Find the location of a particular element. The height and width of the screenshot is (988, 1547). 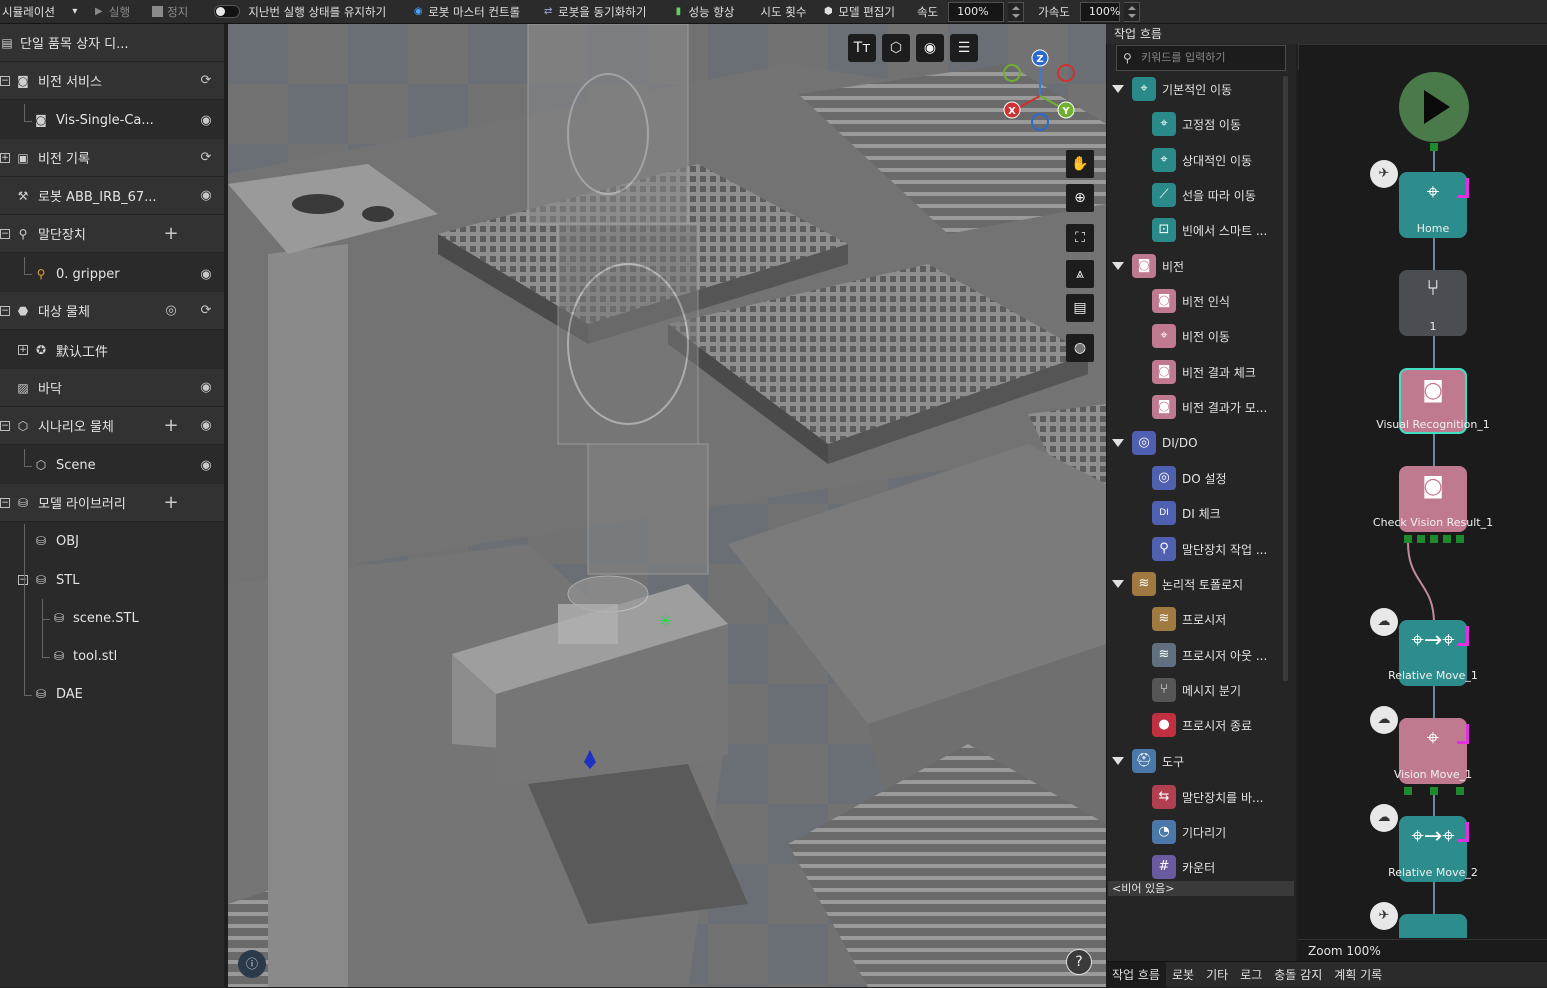

camera-view-icon: ◍ is located at coordinates (1080, 348).